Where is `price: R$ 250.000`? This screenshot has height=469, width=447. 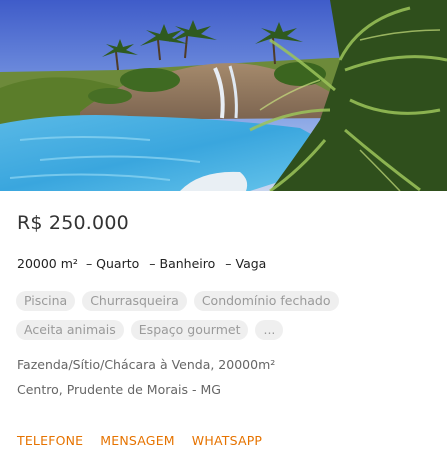
price: R$ 250.000 is located at coordinates (73, 223).